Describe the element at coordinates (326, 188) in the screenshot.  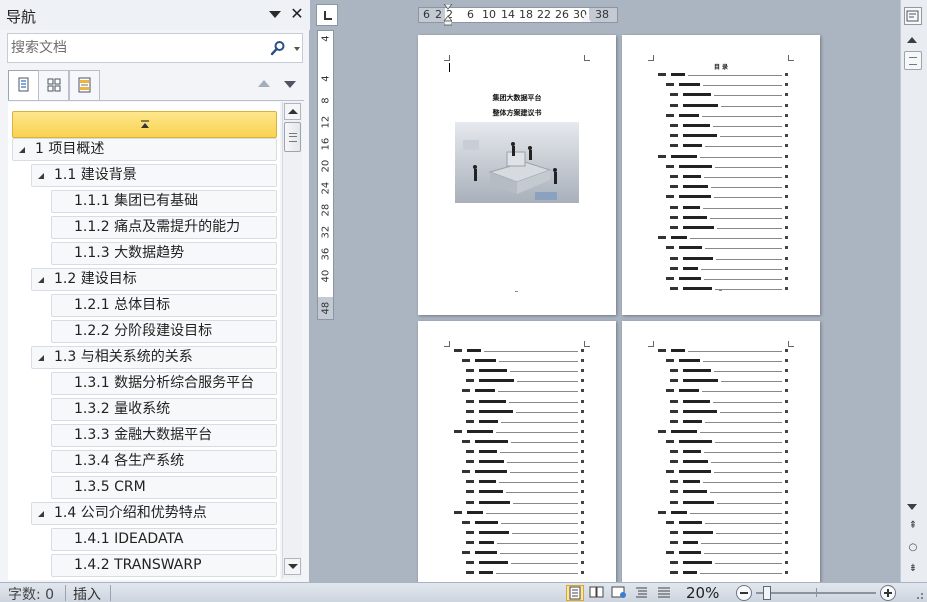
I see `ruler-tick-label: 24` at that location.